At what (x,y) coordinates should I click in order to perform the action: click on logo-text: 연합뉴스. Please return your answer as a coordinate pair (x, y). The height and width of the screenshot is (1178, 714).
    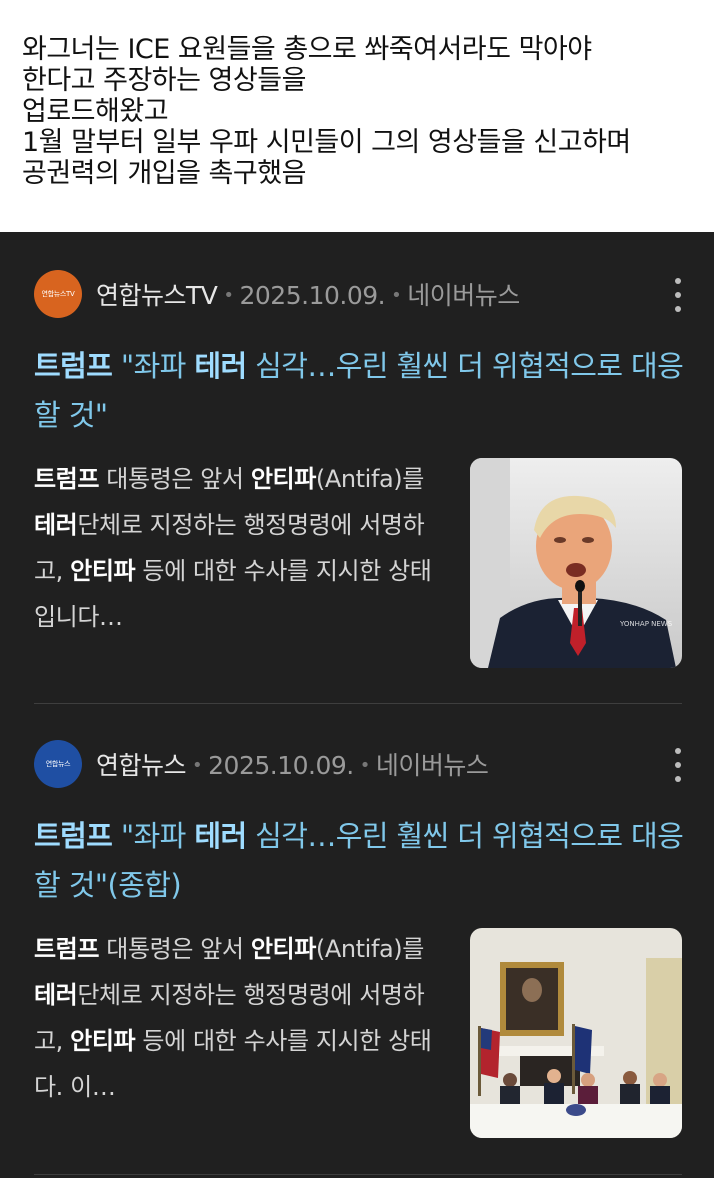
    Looking at the image, I should click on (58, 764).